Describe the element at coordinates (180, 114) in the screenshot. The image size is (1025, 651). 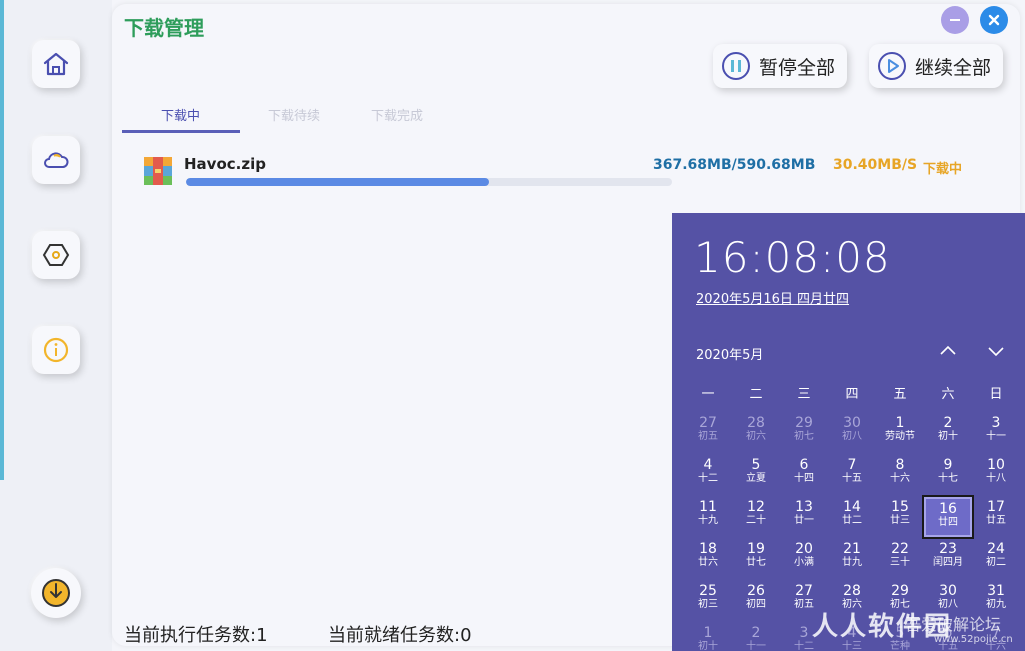
I see `tab-downloading: 下载中` at that location.